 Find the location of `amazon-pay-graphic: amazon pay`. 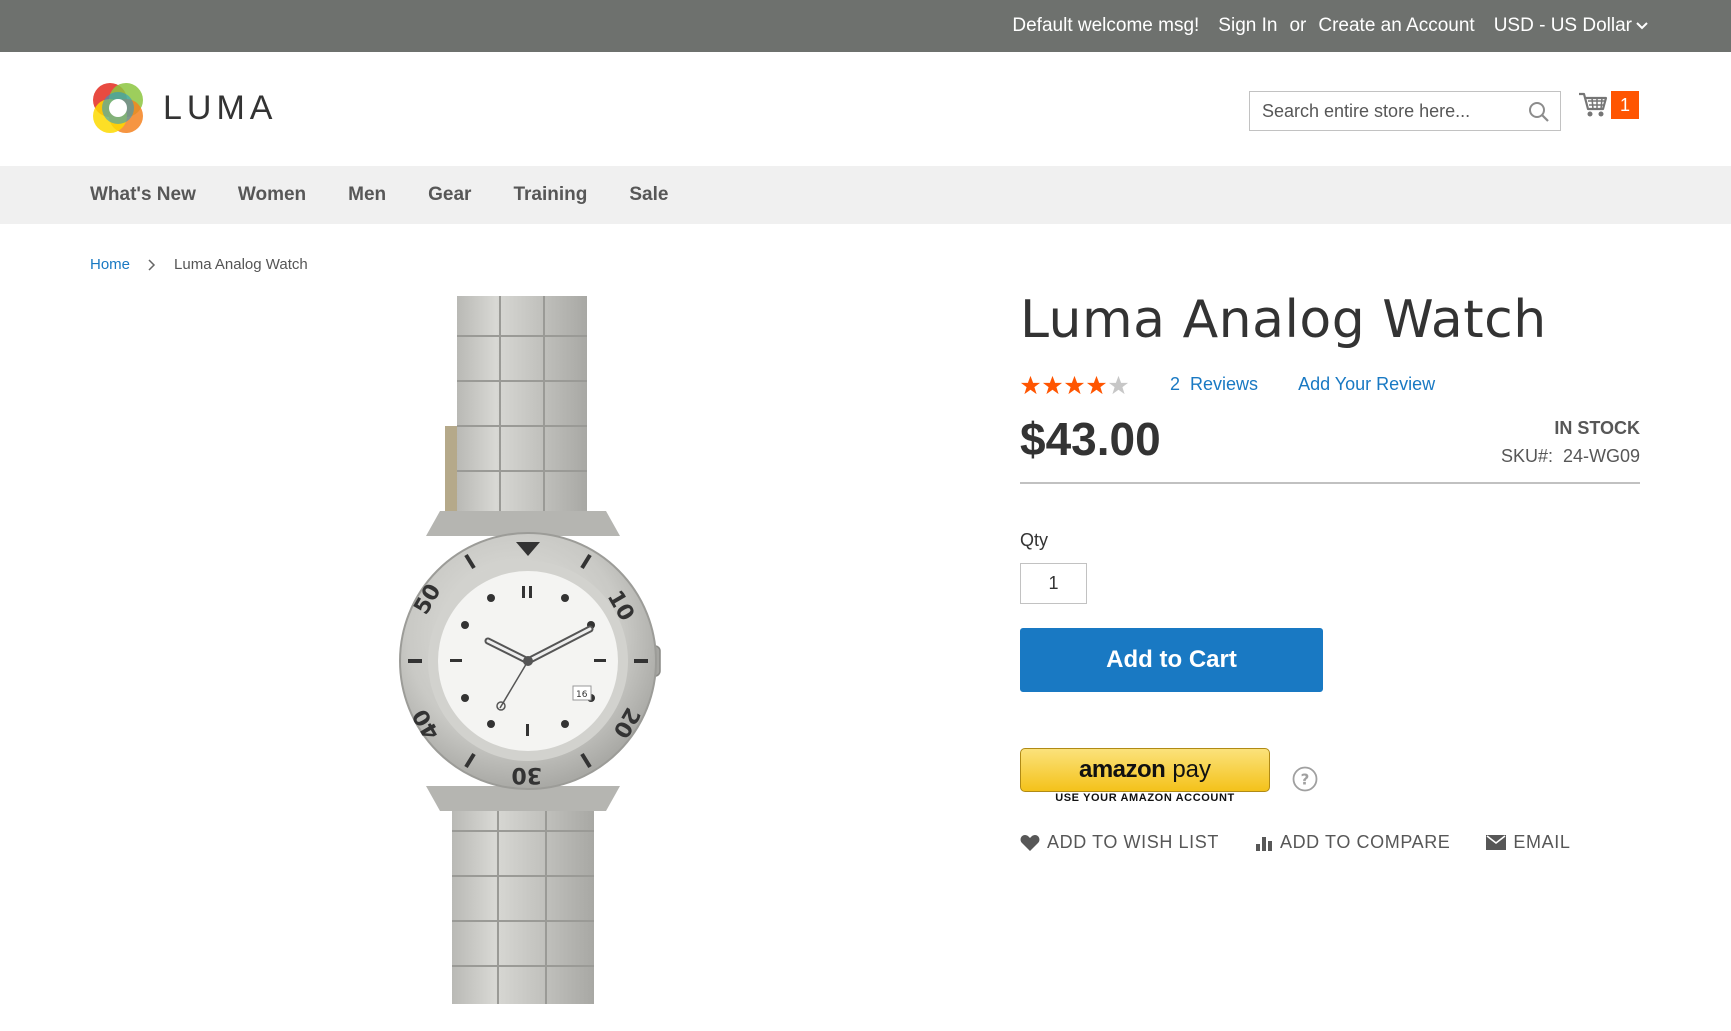

amazon-pay-graphic: amazon pay is located at coordinates (1145, 770).